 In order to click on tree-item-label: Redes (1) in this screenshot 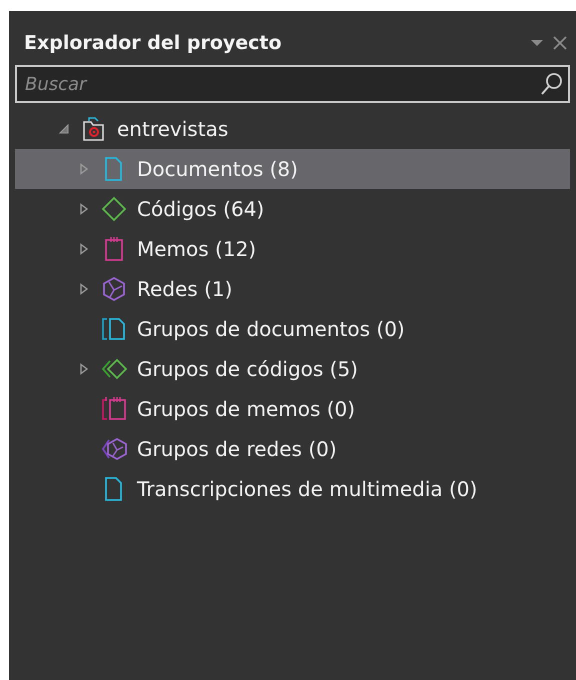, I will do `click(184, 289)`.